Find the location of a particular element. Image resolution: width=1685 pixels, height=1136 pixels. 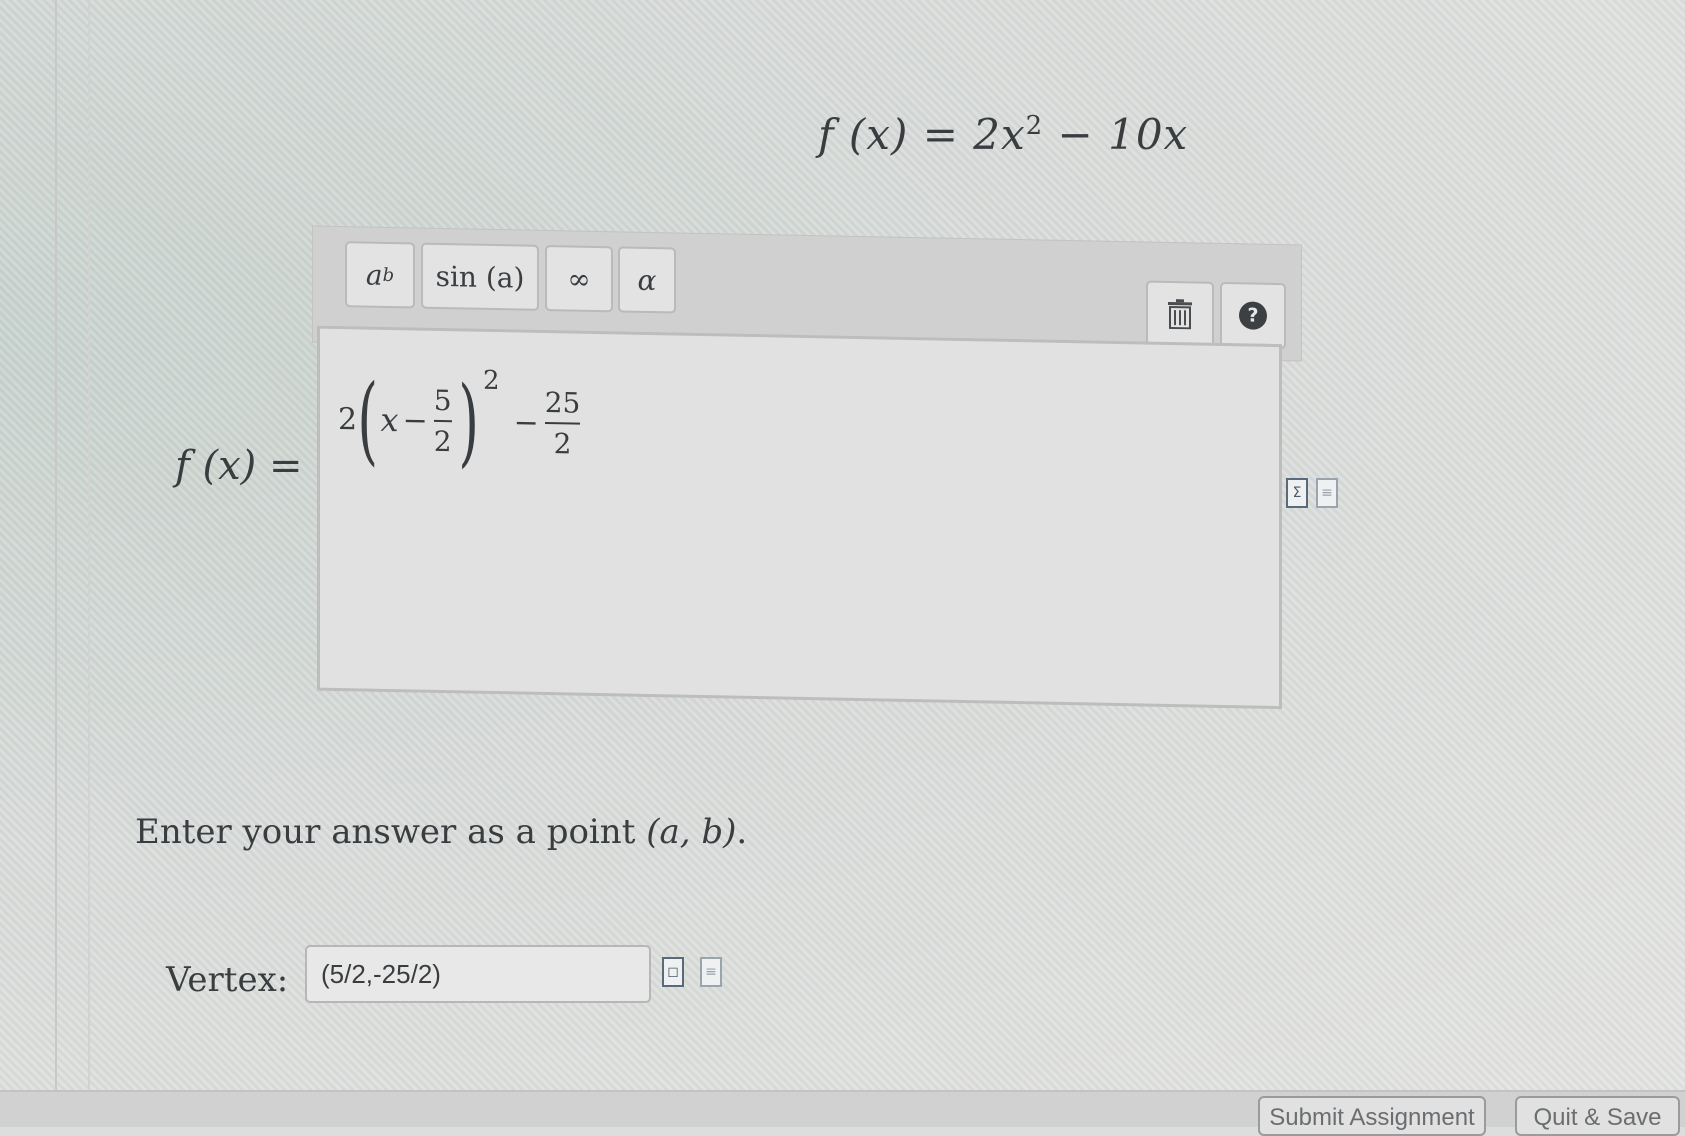

instruction-text: Enter your answer as a point (a, b). is located at coordinates (441, 832).